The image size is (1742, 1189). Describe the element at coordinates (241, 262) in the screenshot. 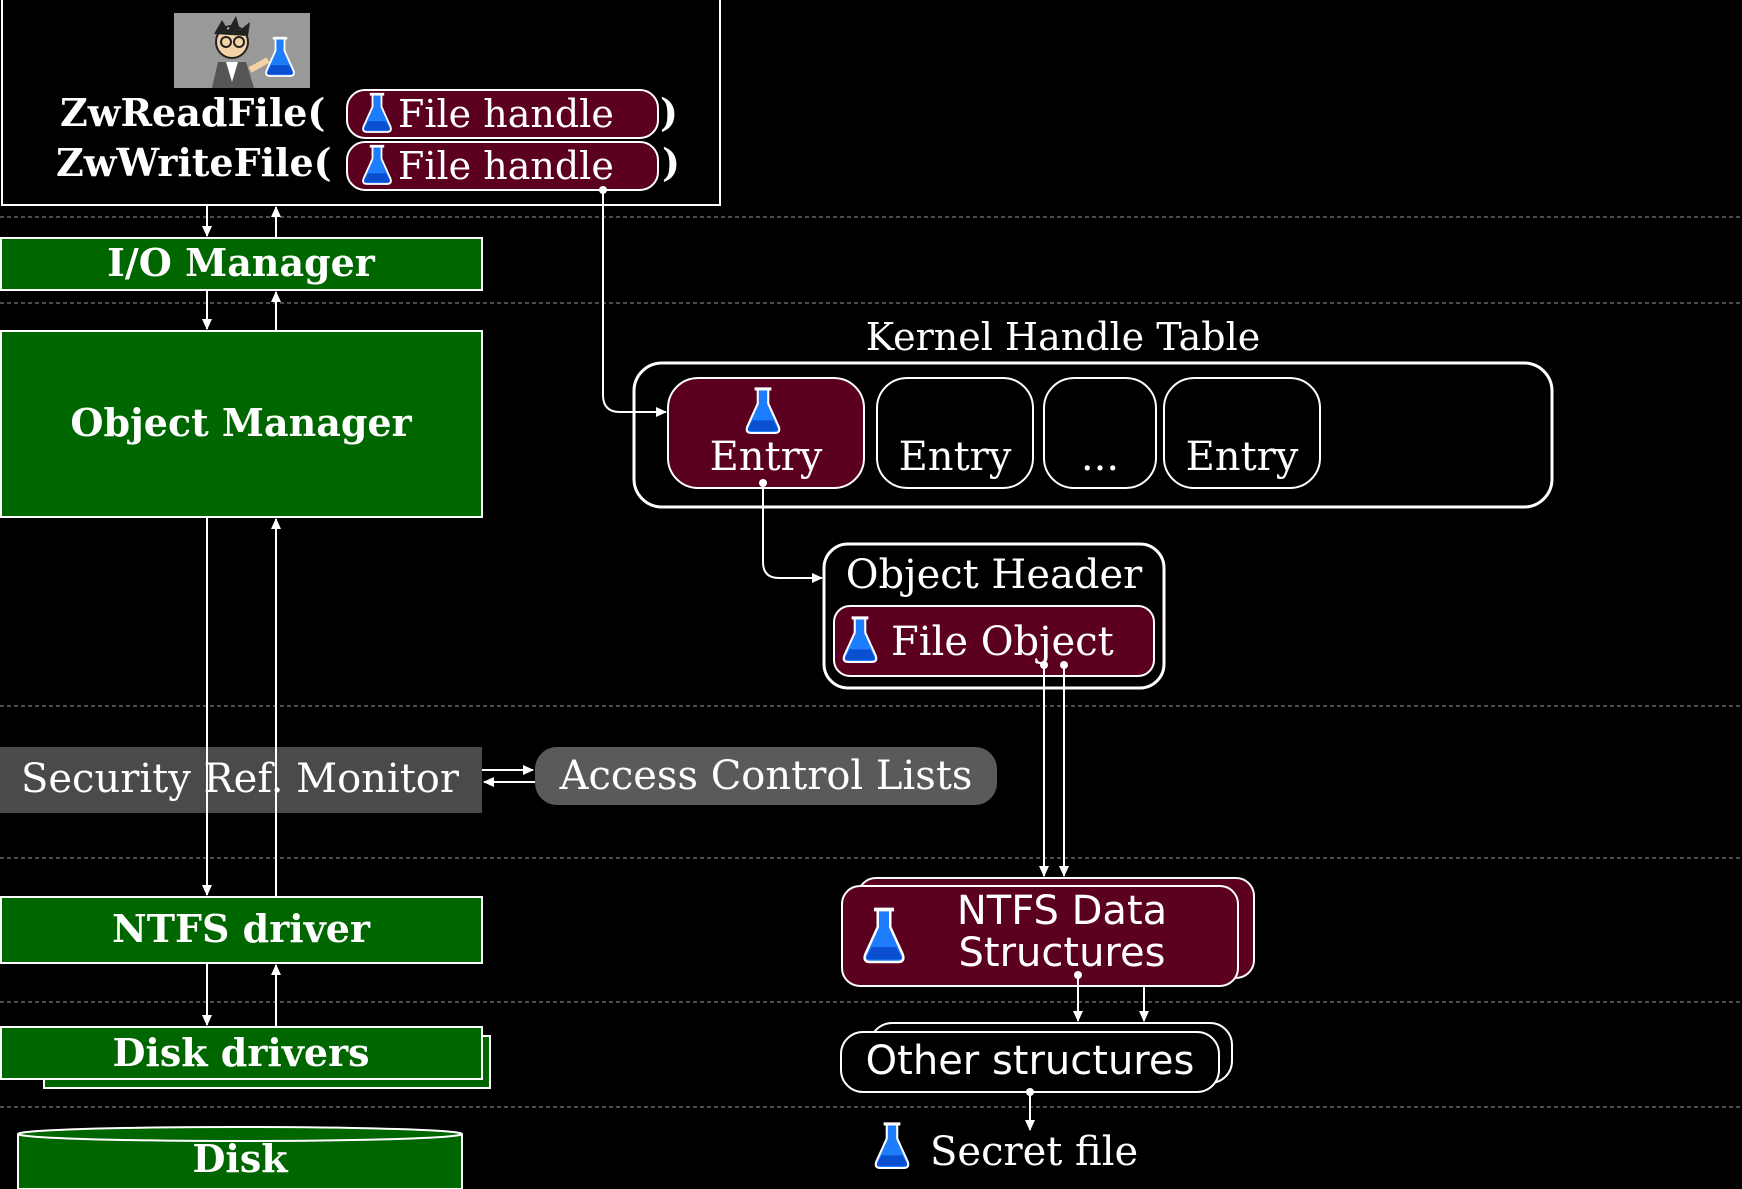

I see `io-manager-label: I/O Manager` at that location.